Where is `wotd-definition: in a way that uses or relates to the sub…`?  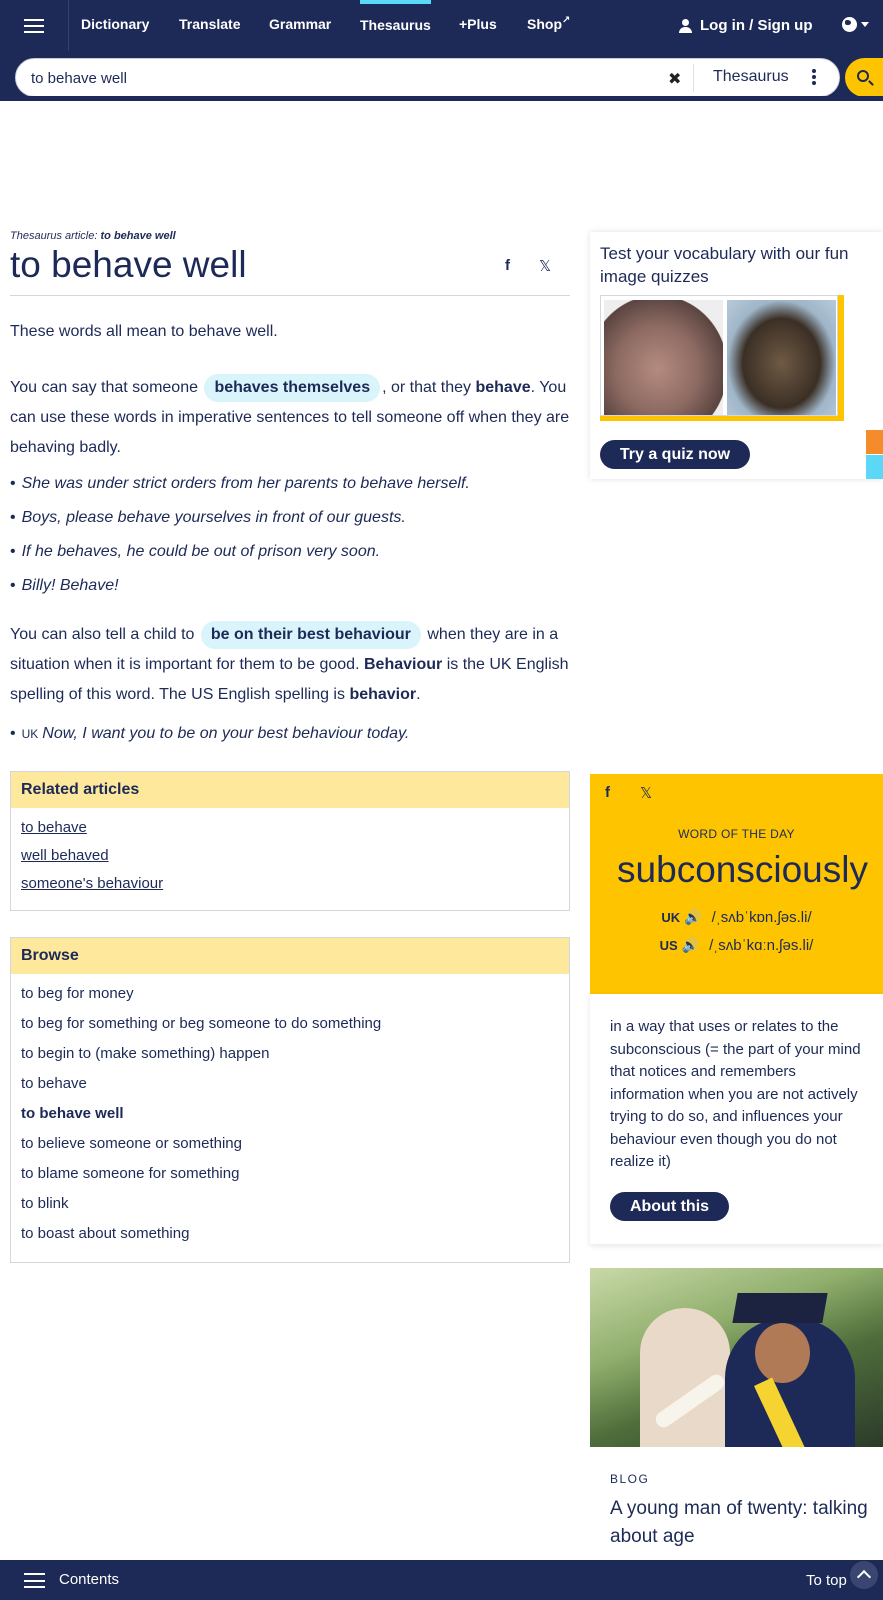 wotd-definition: in a way that uses or relates to the sub… is located at coordinates (735, 1094).